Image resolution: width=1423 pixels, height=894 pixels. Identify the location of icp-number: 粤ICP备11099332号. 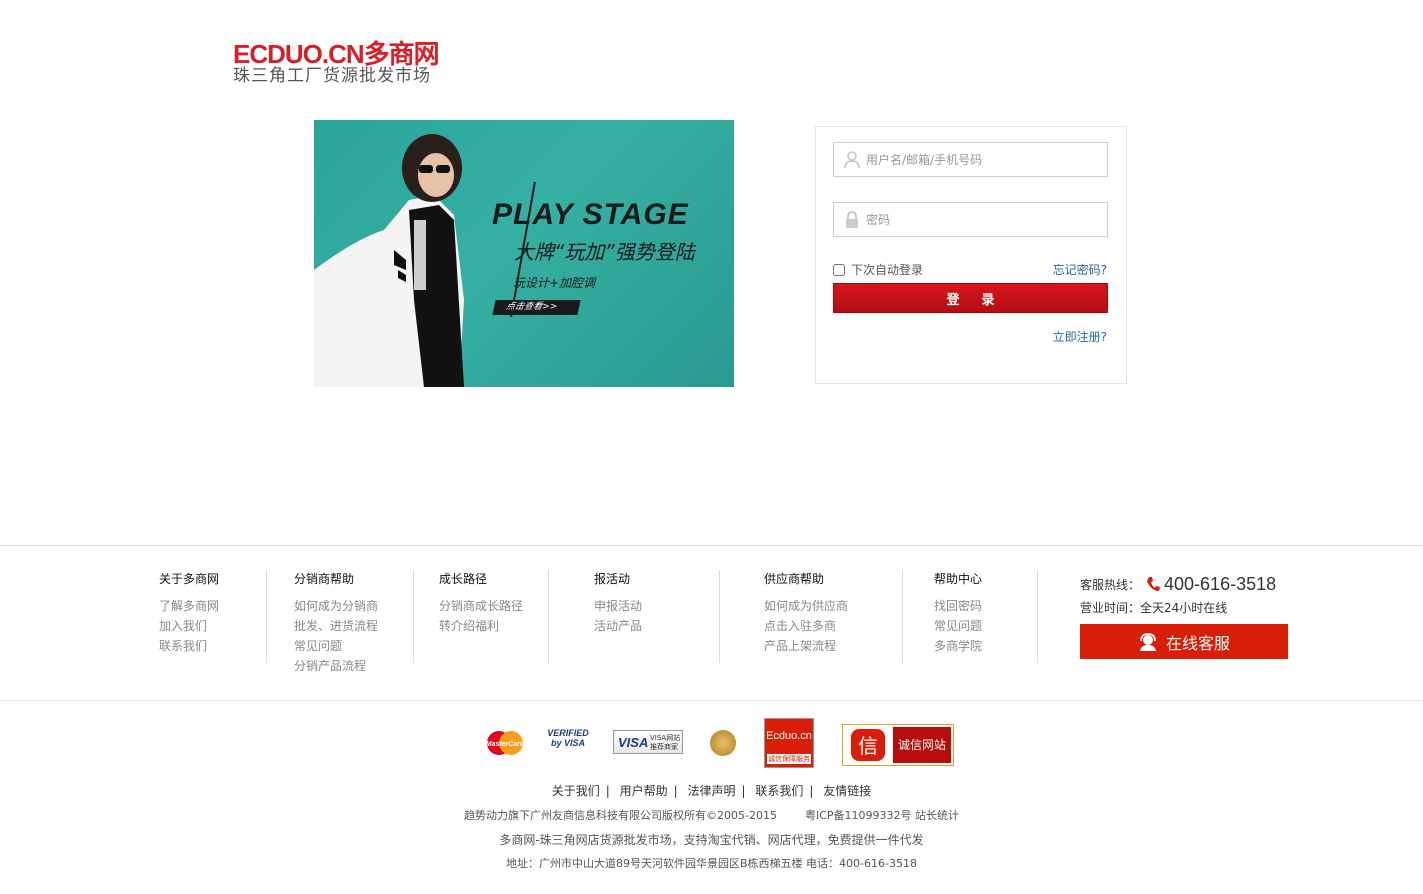
(858, 815).